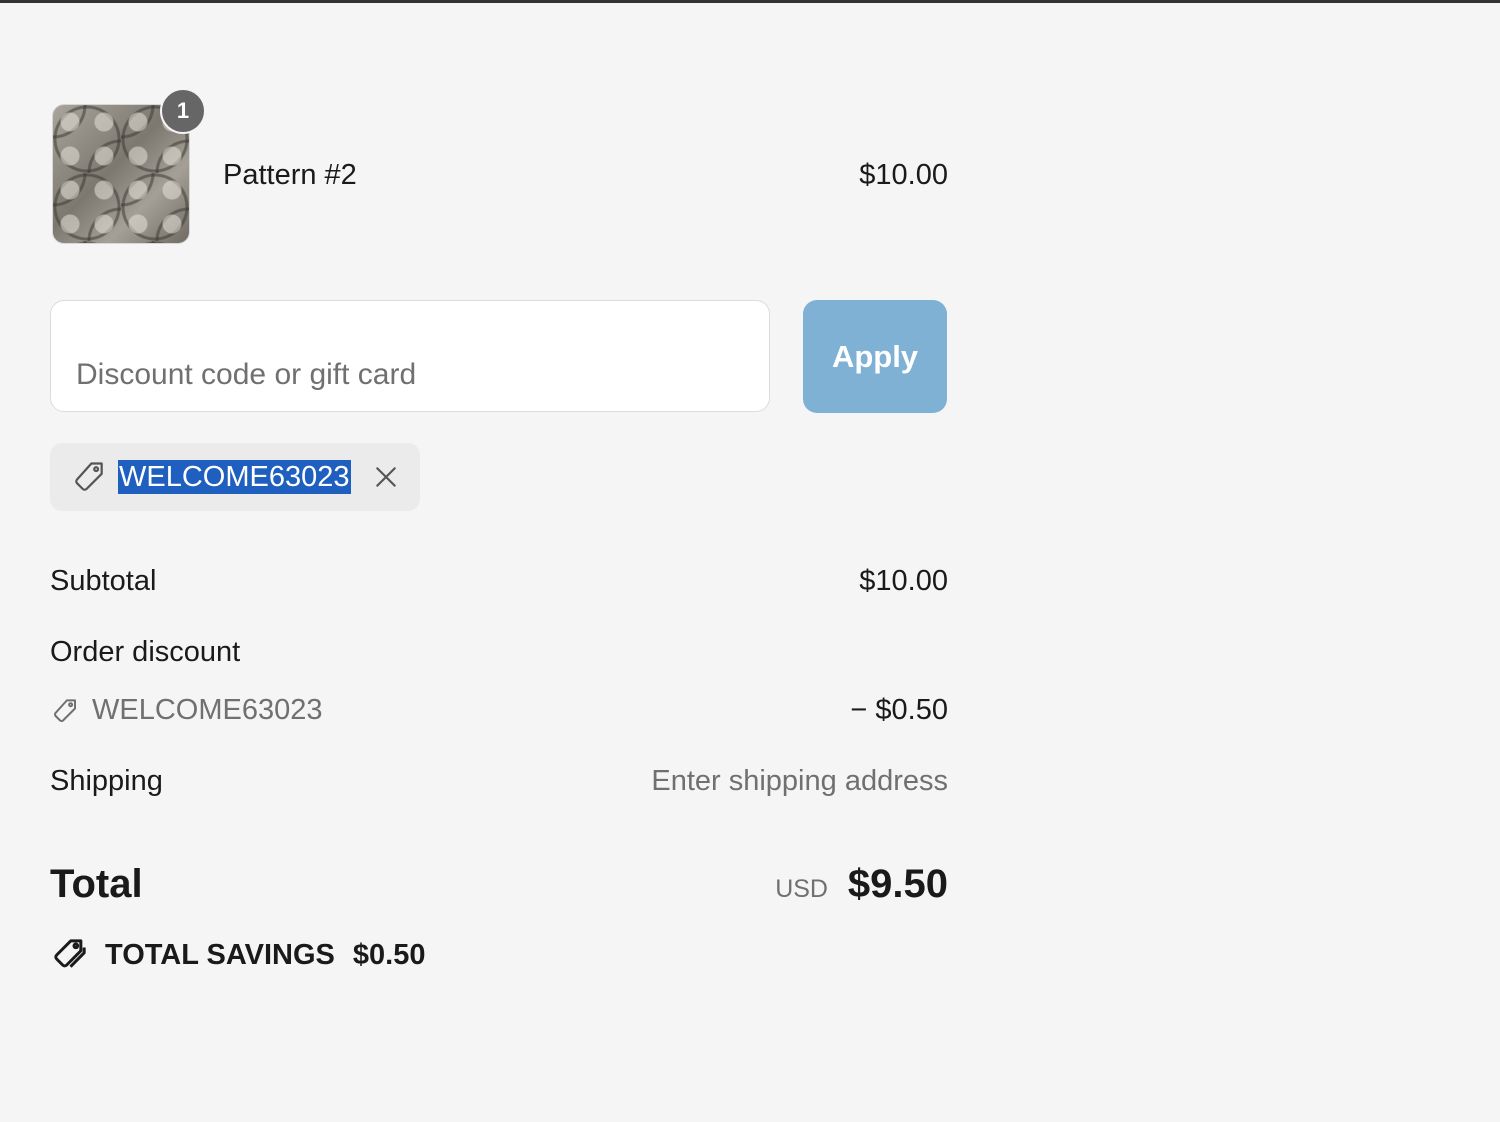 This screenshot has width=1500, height=1122. What do you see at coordinates (70, 955) in the screenshot?
I see `savings-tag-icon` at bounding box center [70, 955].